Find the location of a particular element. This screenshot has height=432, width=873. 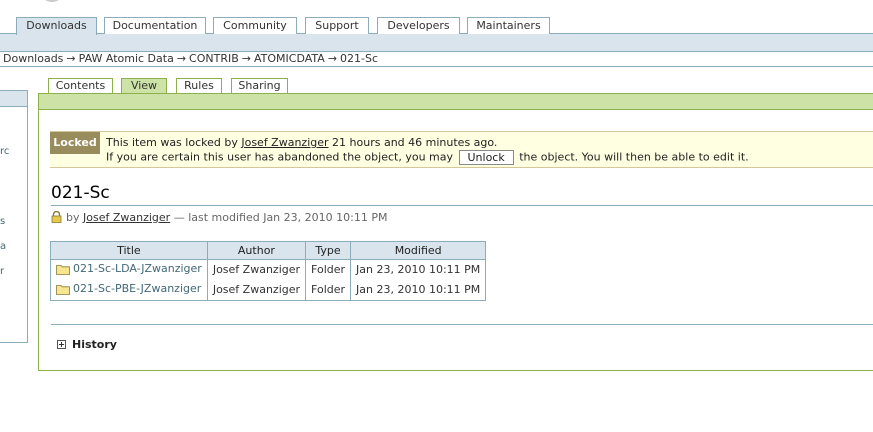

history-toggle: History is located at coordinates (87, 344).